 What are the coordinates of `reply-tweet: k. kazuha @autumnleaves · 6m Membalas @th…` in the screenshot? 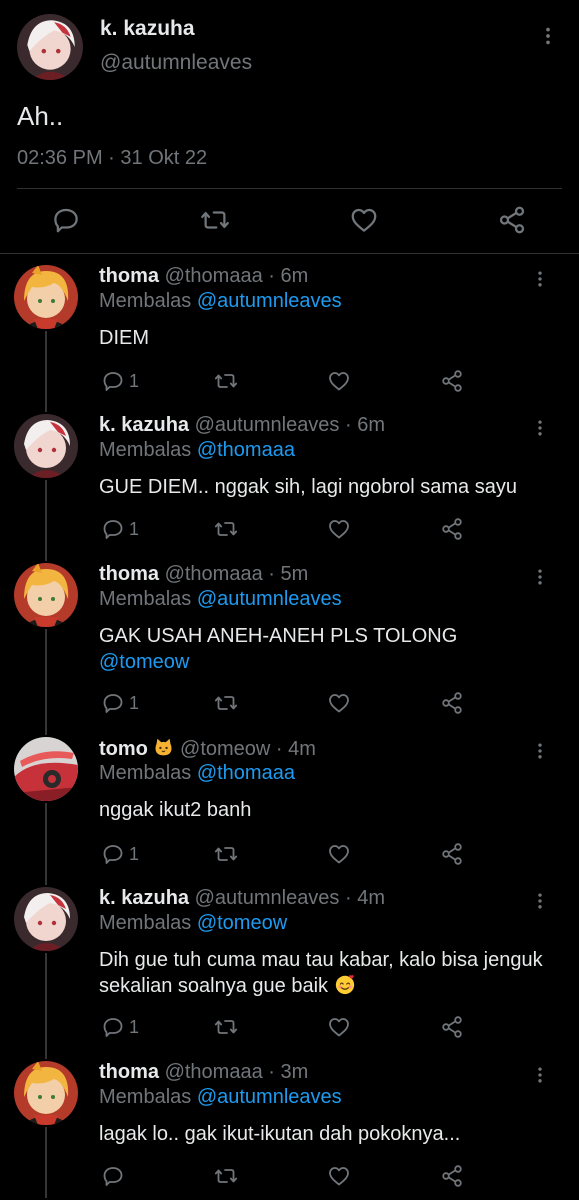 It's located at (289, 480).